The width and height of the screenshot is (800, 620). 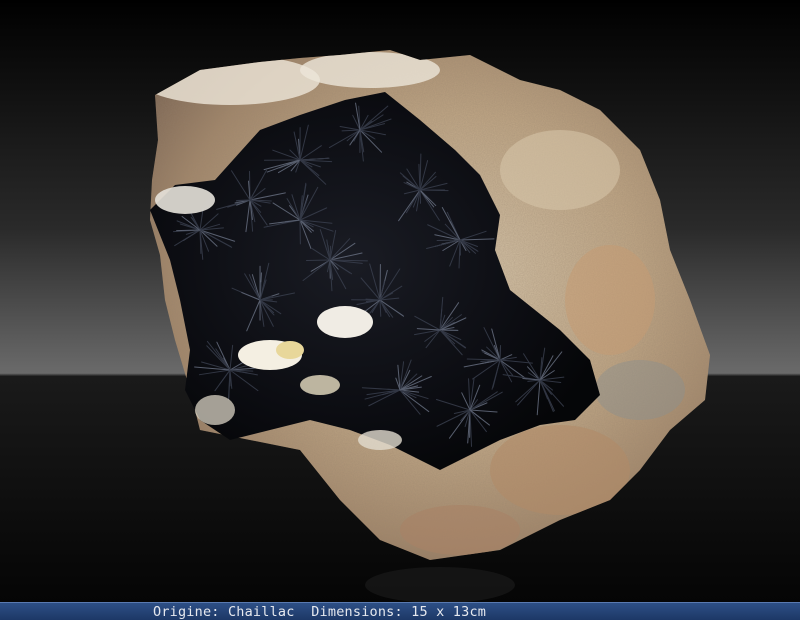 What do you see at coordinates (320, 612) in the screenshot?
I see `caption-text: Origine: Chaillac Dimensions: 15 x 13cm` at bounding box center [320, 612].